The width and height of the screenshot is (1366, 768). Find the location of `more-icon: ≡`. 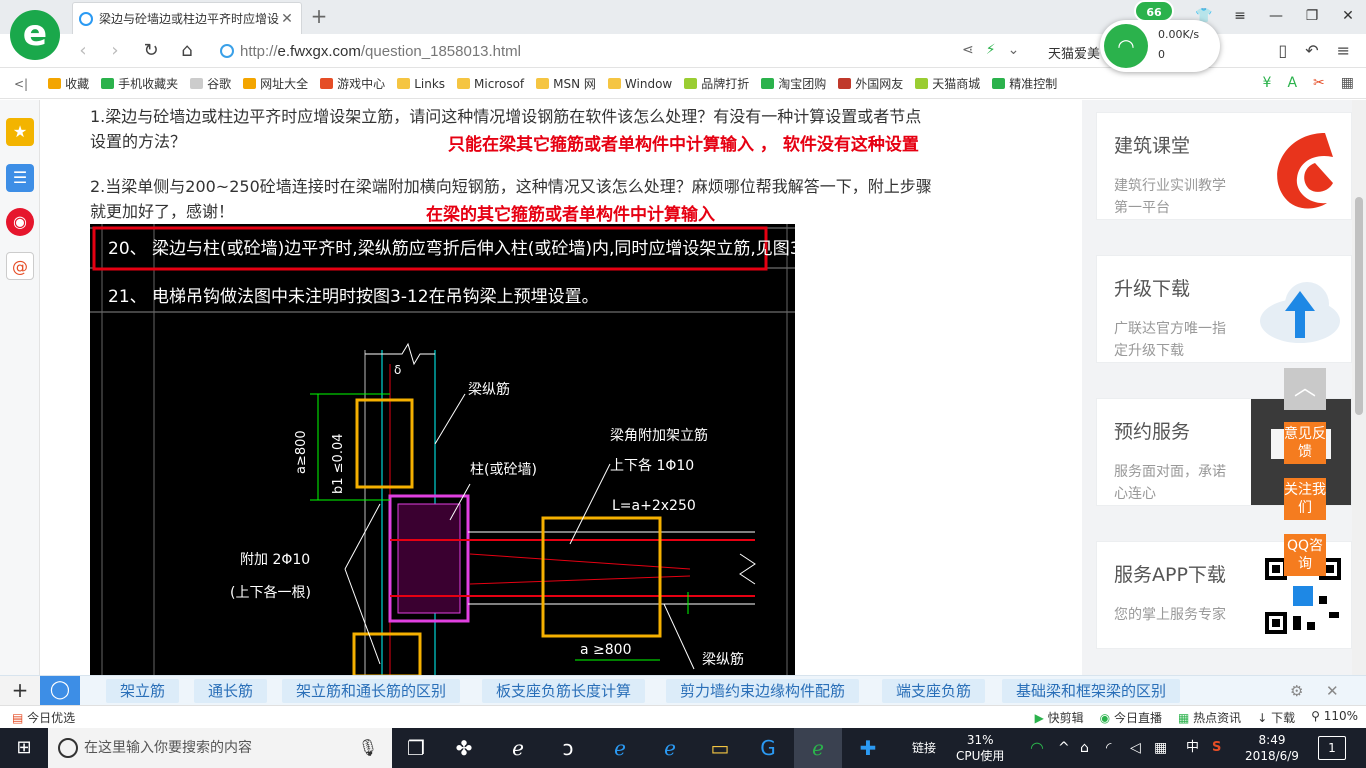

more-icon: ≡ is located at coordinates (1343, 50).